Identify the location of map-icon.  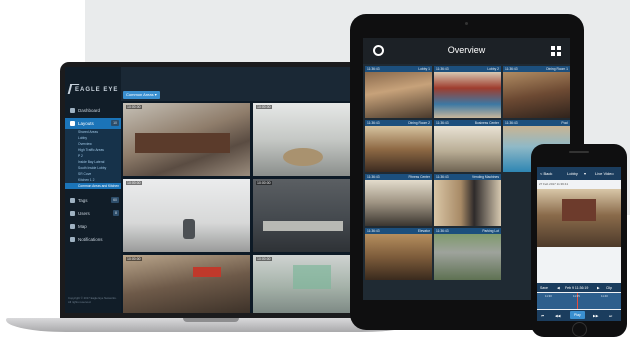
(72, 226).